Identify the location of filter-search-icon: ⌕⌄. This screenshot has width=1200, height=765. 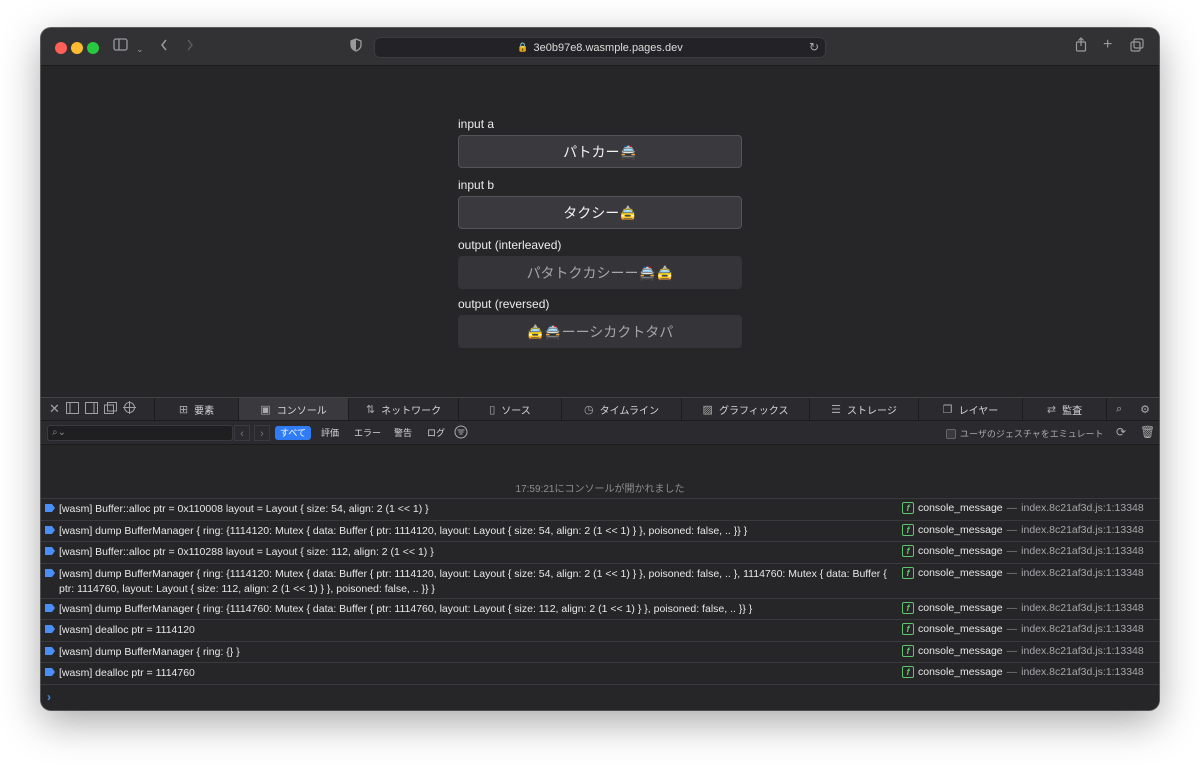
(59, 432).